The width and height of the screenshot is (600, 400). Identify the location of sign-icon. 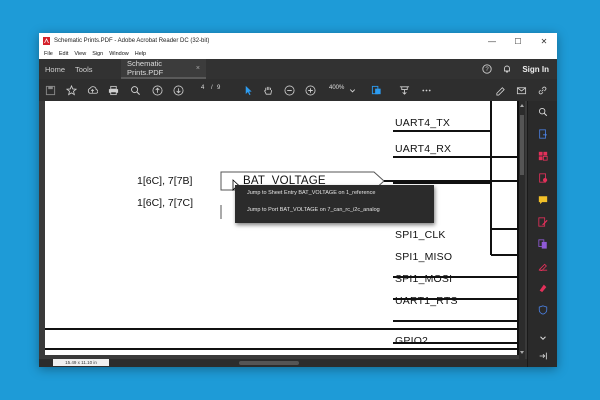
(500, 90).